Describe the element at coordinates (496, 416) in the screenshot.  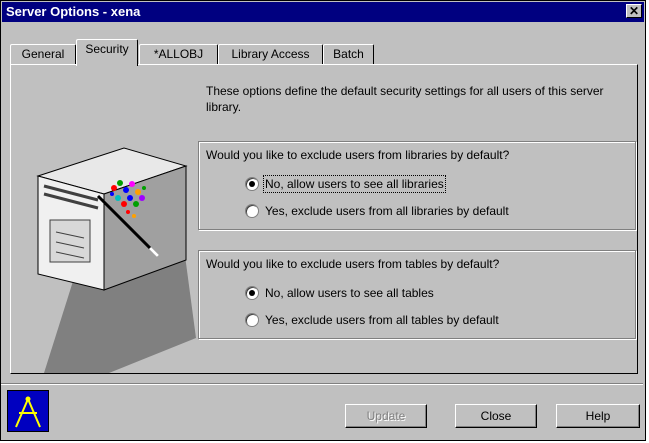
I see `close-button: Close` at that location.